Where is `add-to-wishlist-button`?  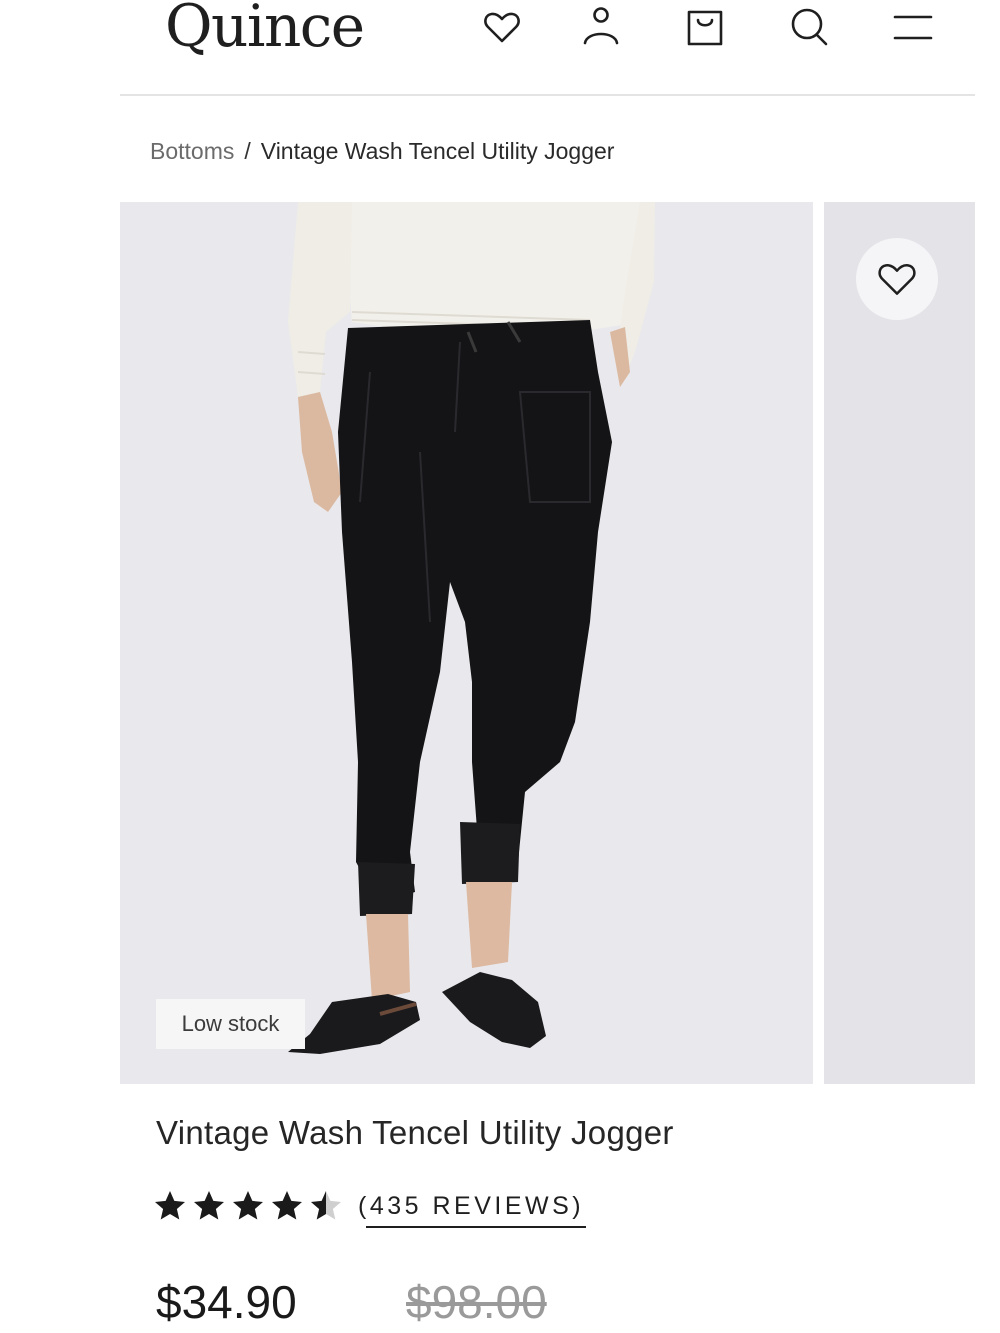 add-to-wishlist-button is located at coordinates (897, 279).